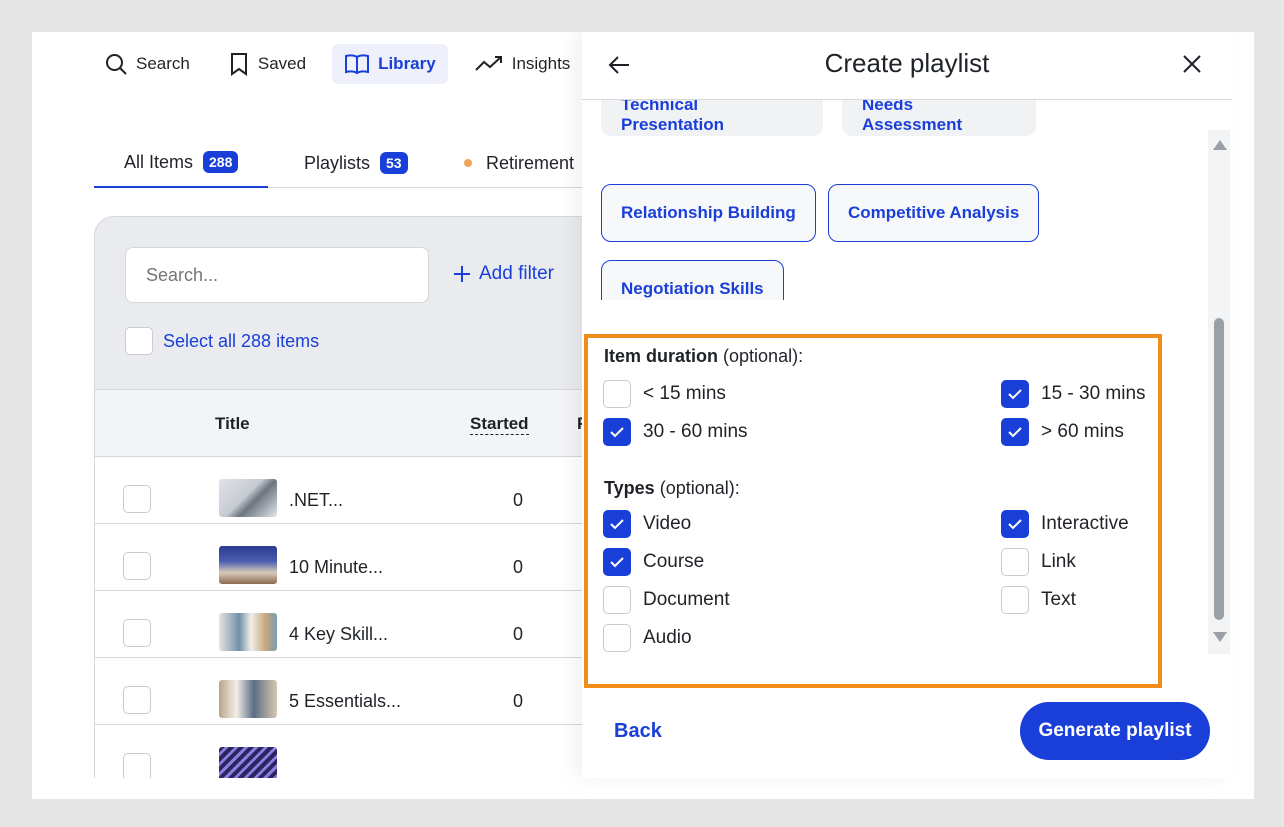  Describe the element at coordinates (337, 162) in the screenshot. I see `tab-playlists-label: Playlists` at that location.